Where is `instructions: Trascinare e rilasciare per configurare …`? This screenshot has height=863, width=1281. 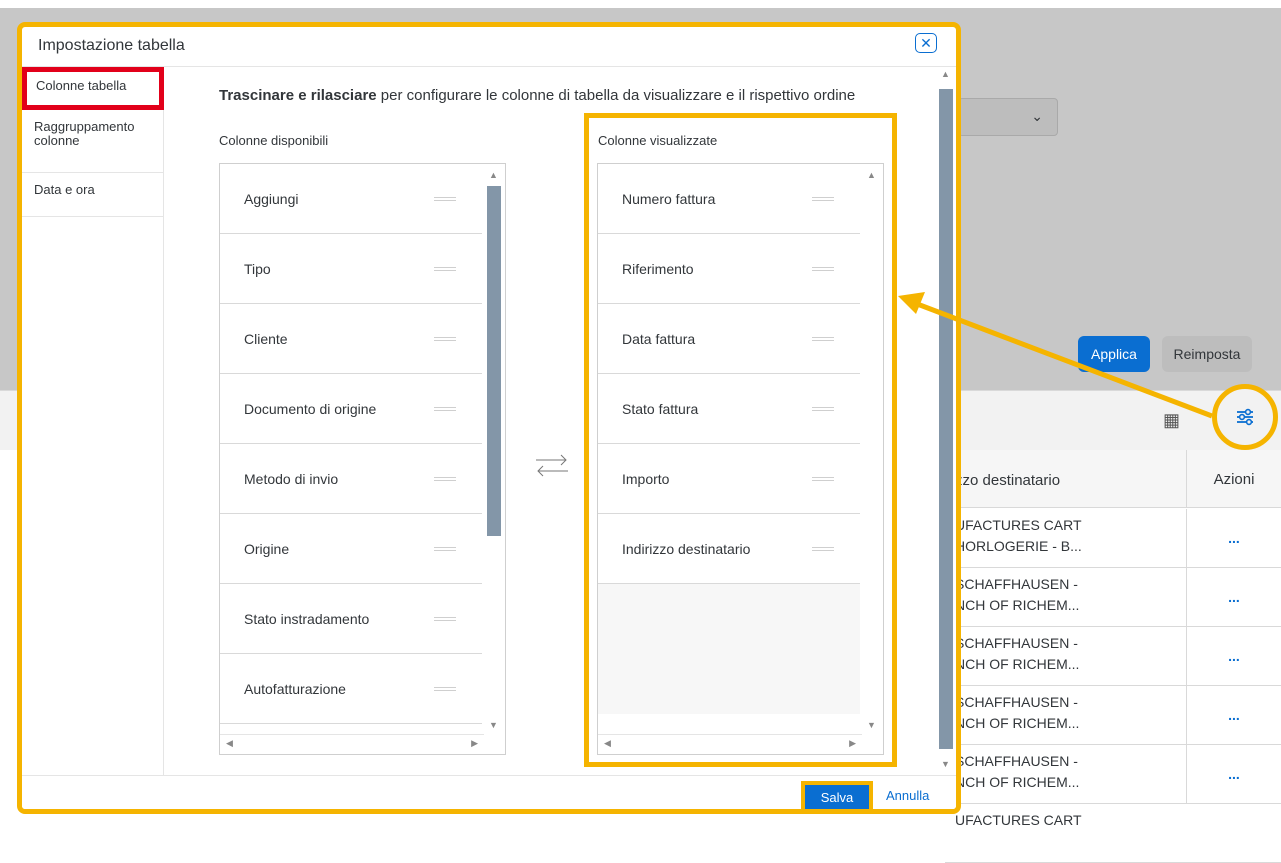
instructions: Trascinare e rilasciare per configurare … is located at coordinates (537, 95).